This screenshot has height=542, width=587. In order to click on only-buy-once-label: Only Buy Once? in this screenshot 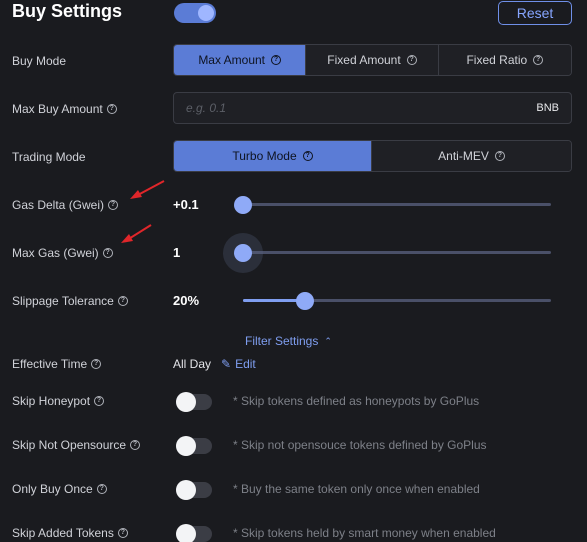, I will do `click(59, 489)`.